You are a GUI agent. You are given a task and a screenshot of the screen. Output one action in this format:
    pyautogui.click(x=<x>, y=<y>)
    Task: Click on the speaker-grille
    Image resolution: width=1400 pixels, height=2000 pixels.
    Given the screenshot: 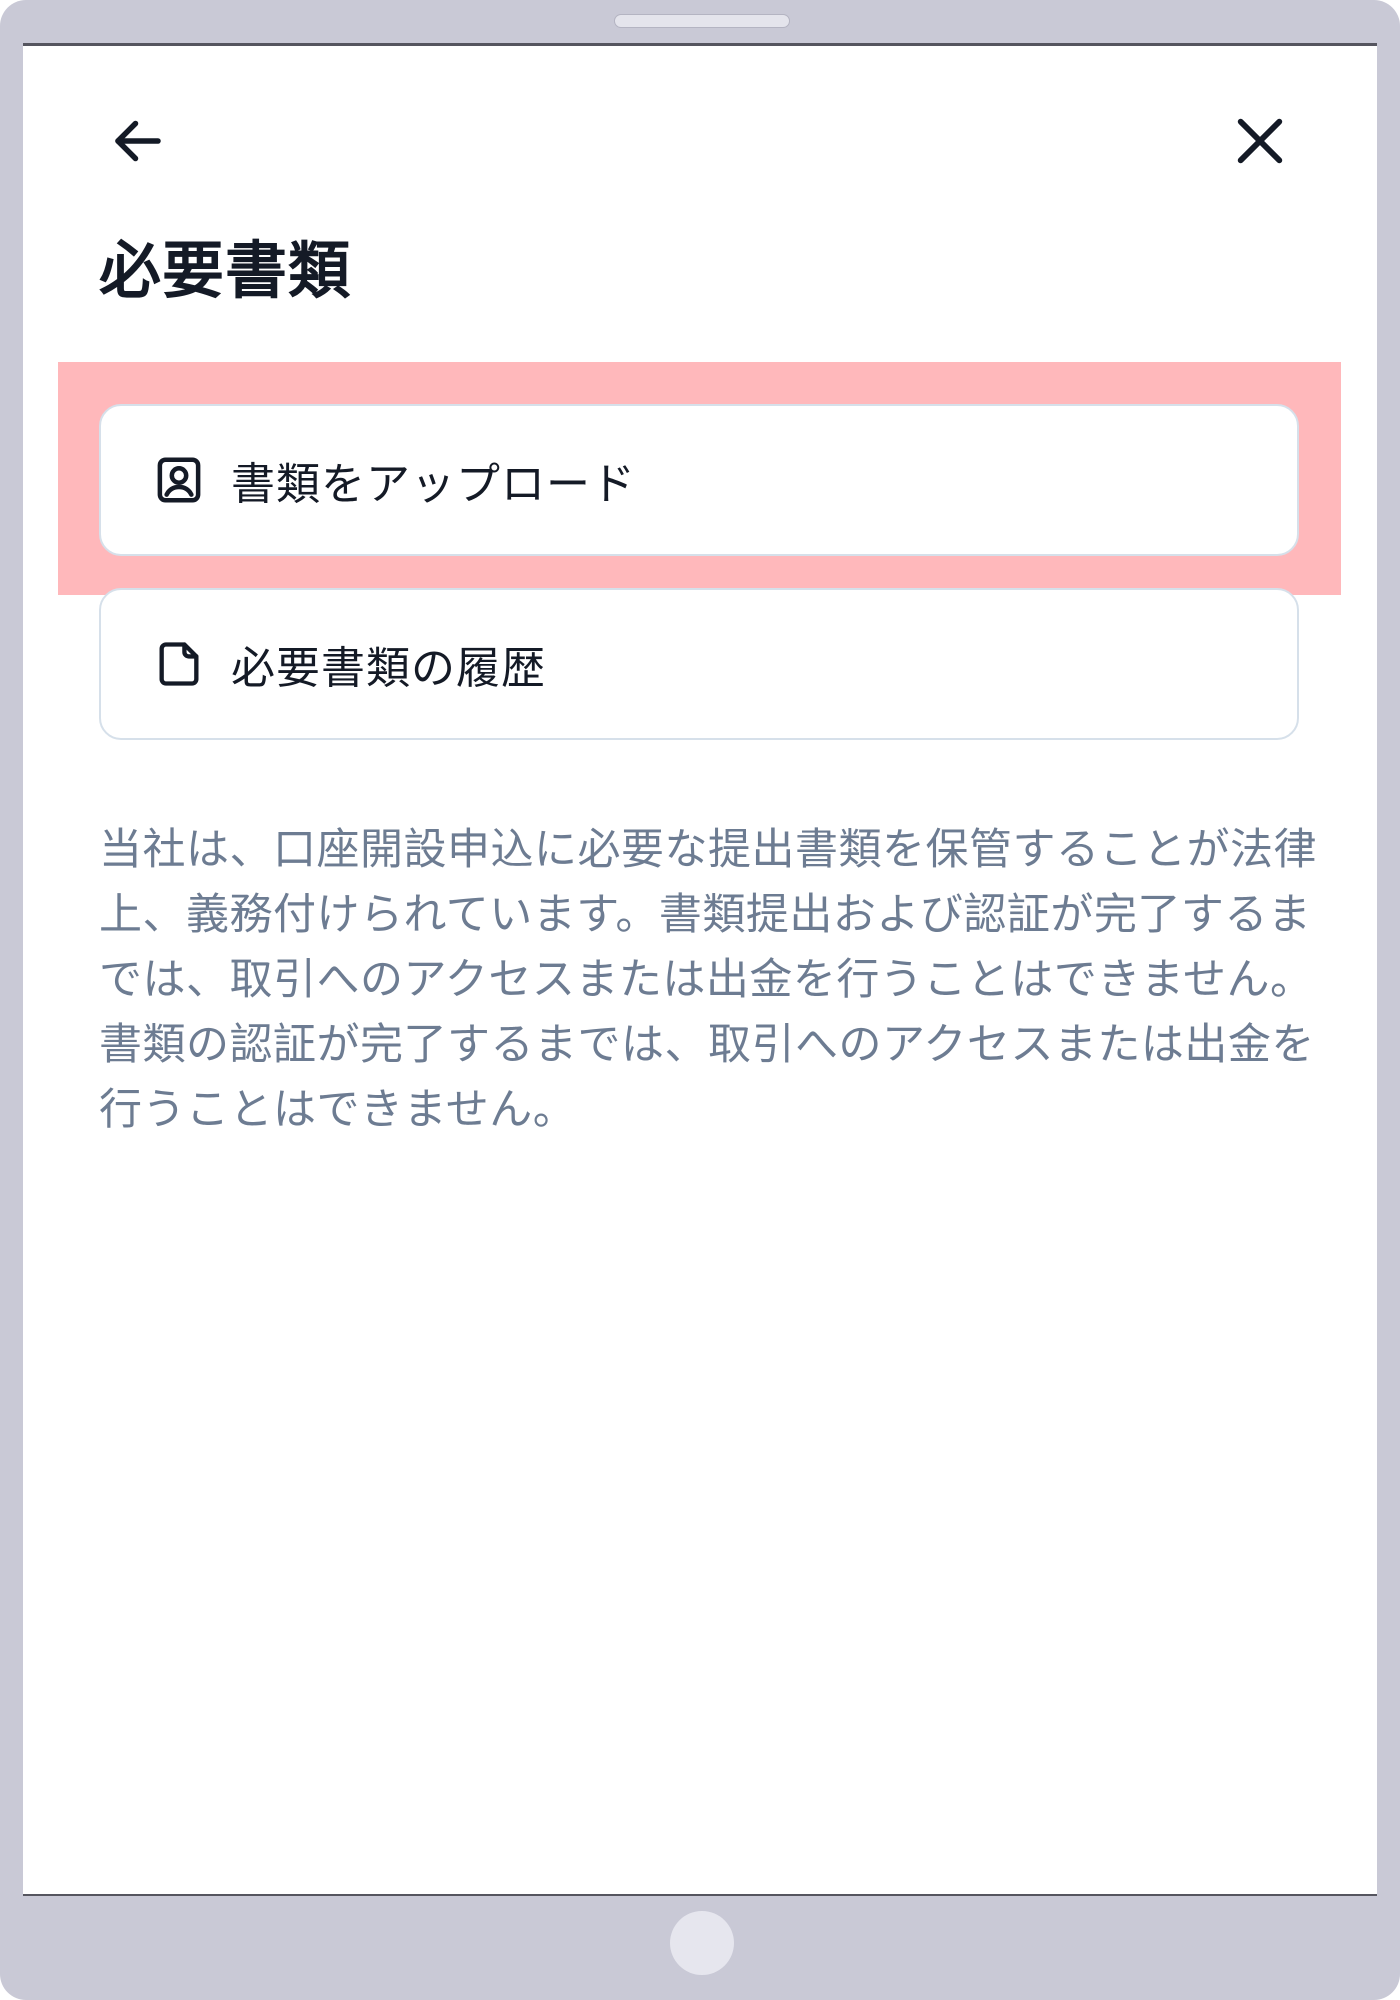 What is the action you would take?
    pyautogui.click(x=702, y=21)
    